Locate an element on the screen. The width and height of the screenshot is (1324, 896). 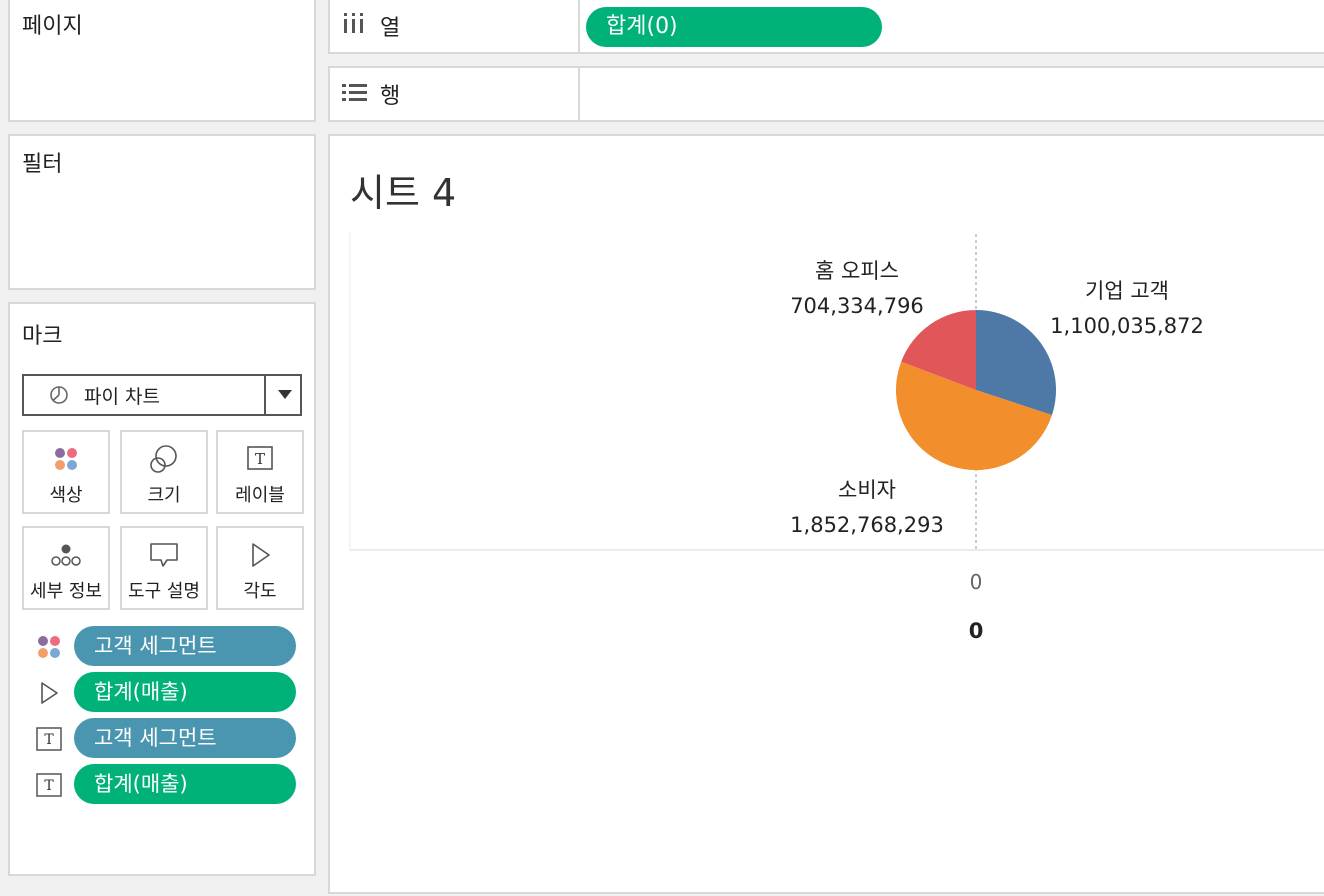
segment-label-pill: 고객 세그먼트 is located at coordinates (185, 738).